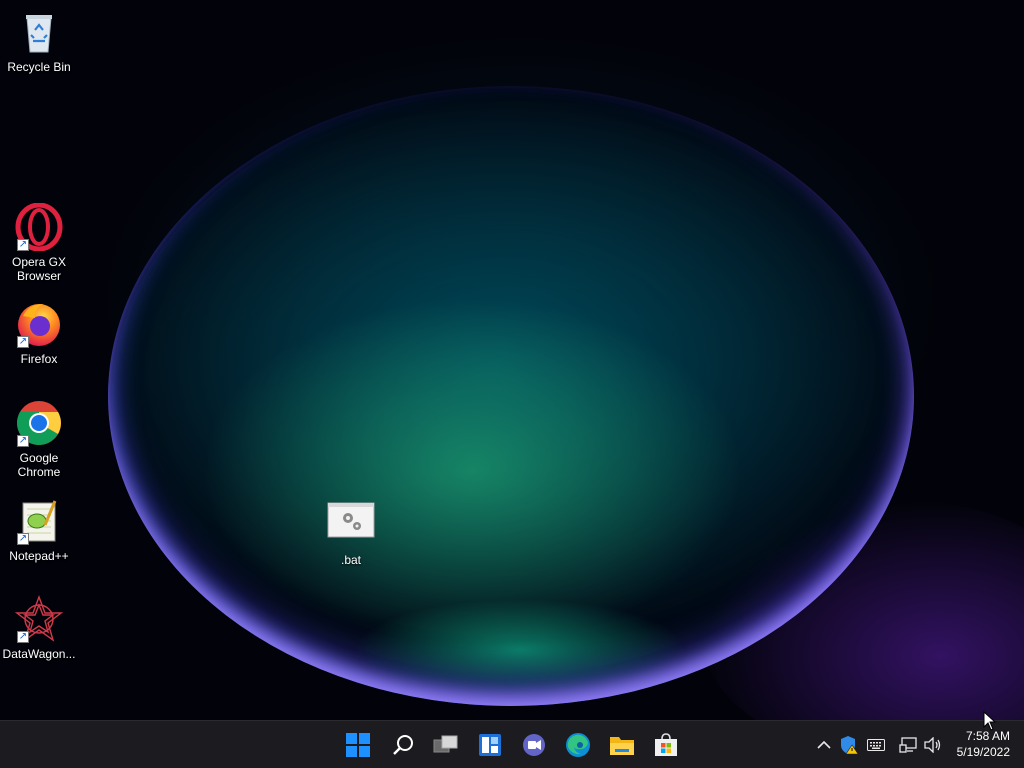  I want to click on desktop-icon-bat-file: .bat, so click(351, 534).